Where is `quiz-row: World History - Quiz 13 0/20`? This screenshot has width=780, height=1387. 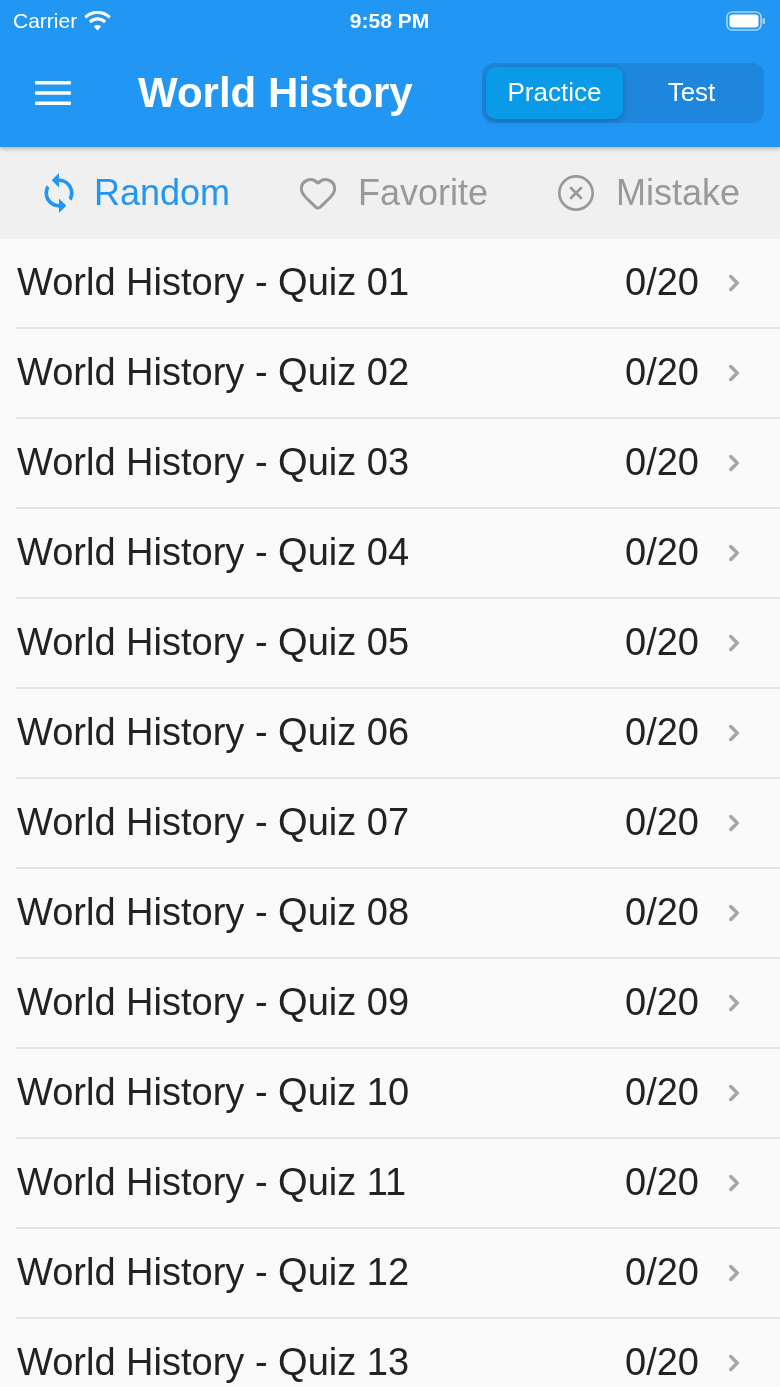
quiz-row: World History - Quiz 13 0/20 is located at coordinates (398, 1353).